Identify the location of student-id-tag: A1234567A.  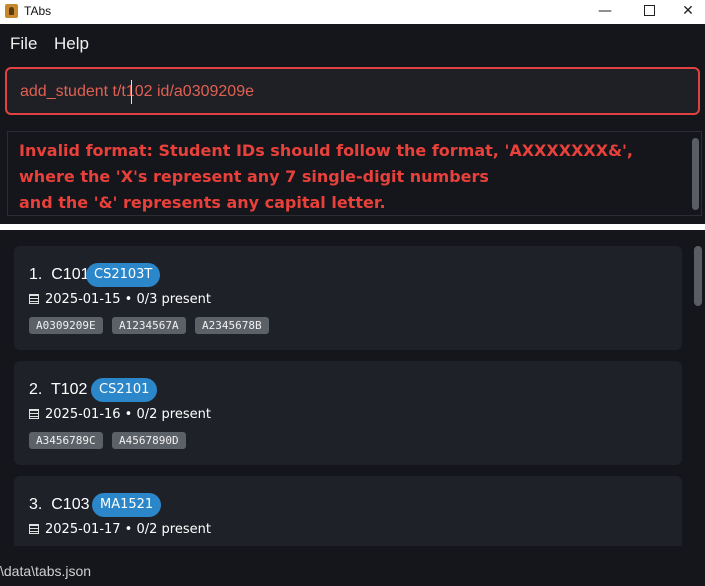
(149, 325).